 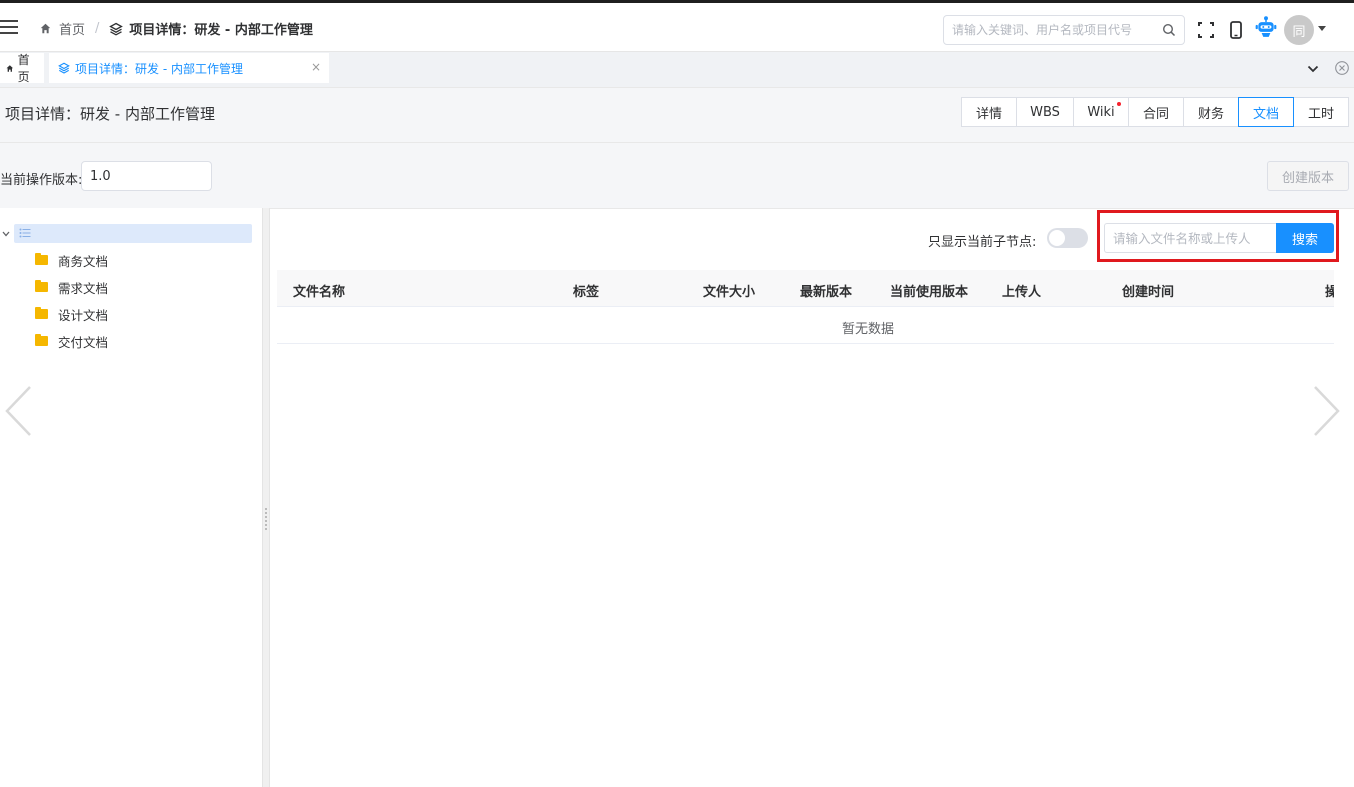 What do you see at coordinates (1329, 290) in the screenshot?
I see `column-header: 操作` at bounding box center [1329, 290].